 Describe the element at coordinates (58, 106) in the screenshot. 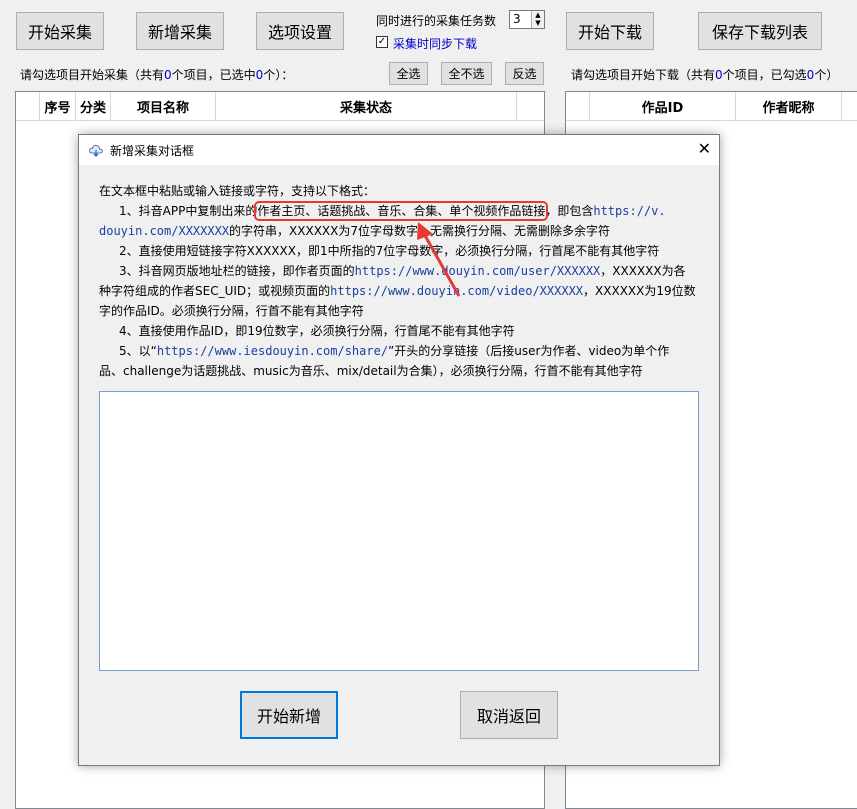

I see `column-index: 序号` at that location.